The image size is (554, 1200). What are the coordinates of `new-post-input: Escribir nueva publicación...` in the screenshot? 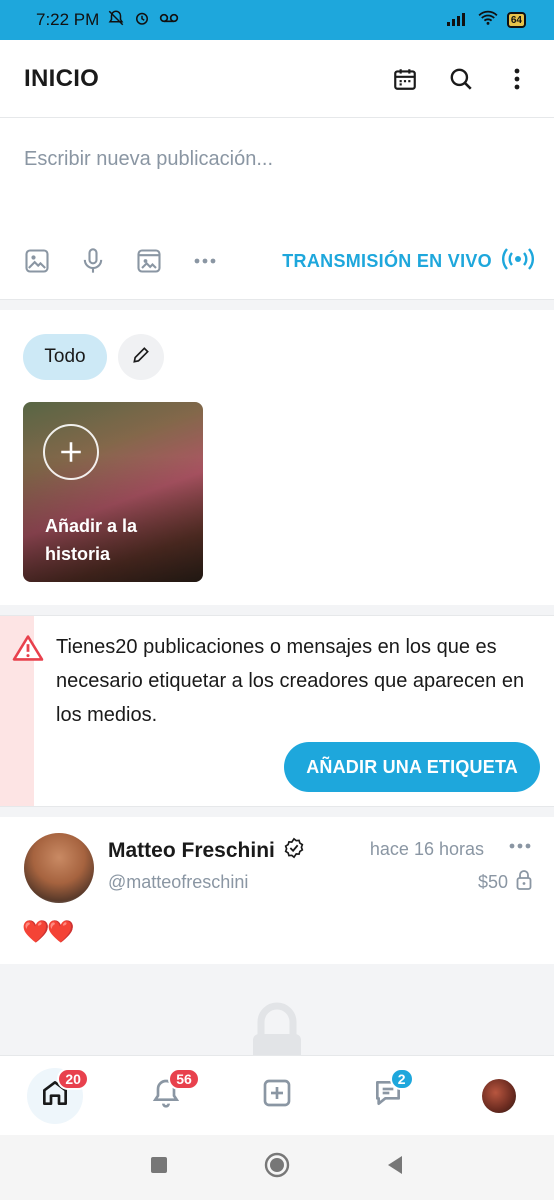 It's located at (148, 159).